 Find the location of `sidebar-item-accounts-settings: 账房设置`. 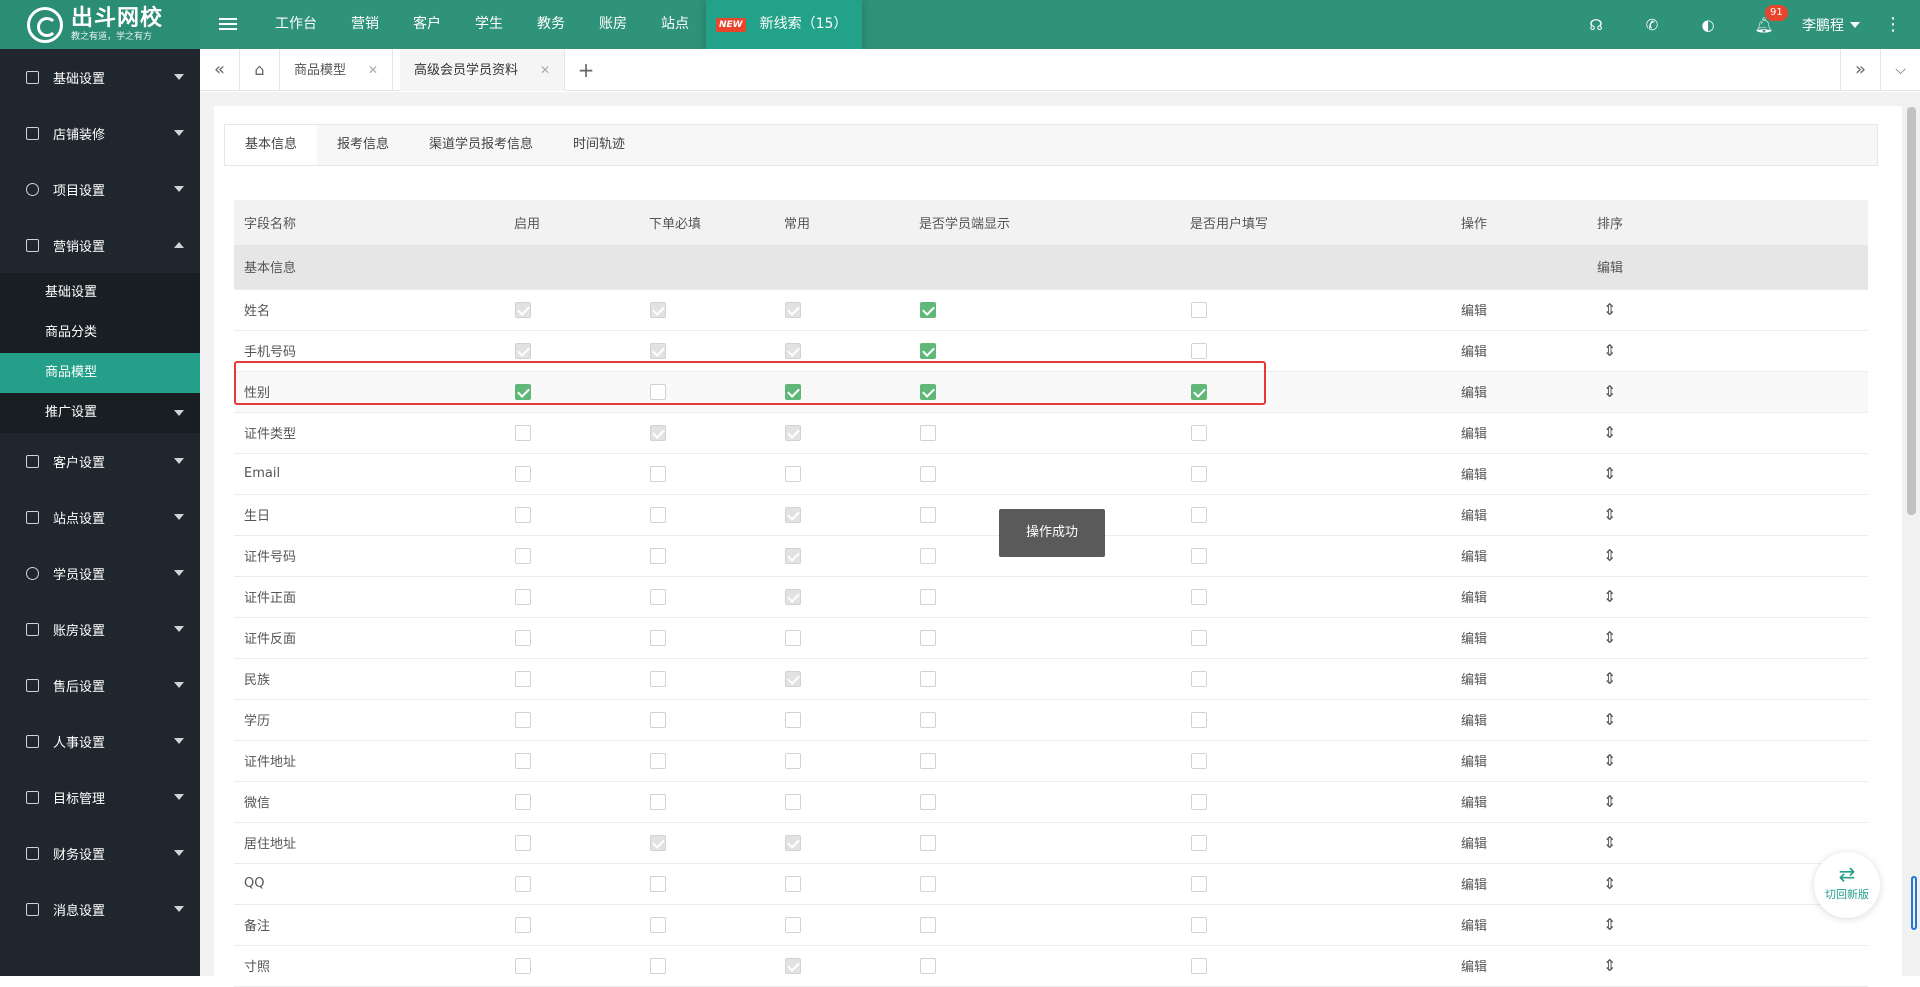

sidebar-item-accounts-settings: 账房设置 is located at coordinates (100, 629).